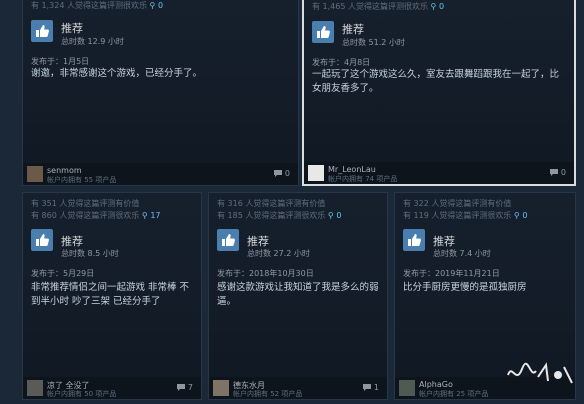 This screenshot has height=404, width=584. What do you see at coordinates (82, 394) in the screenshot?
I see `products-owned: 帐户内拥有 50 项产品` at bounding box center [82, 394].